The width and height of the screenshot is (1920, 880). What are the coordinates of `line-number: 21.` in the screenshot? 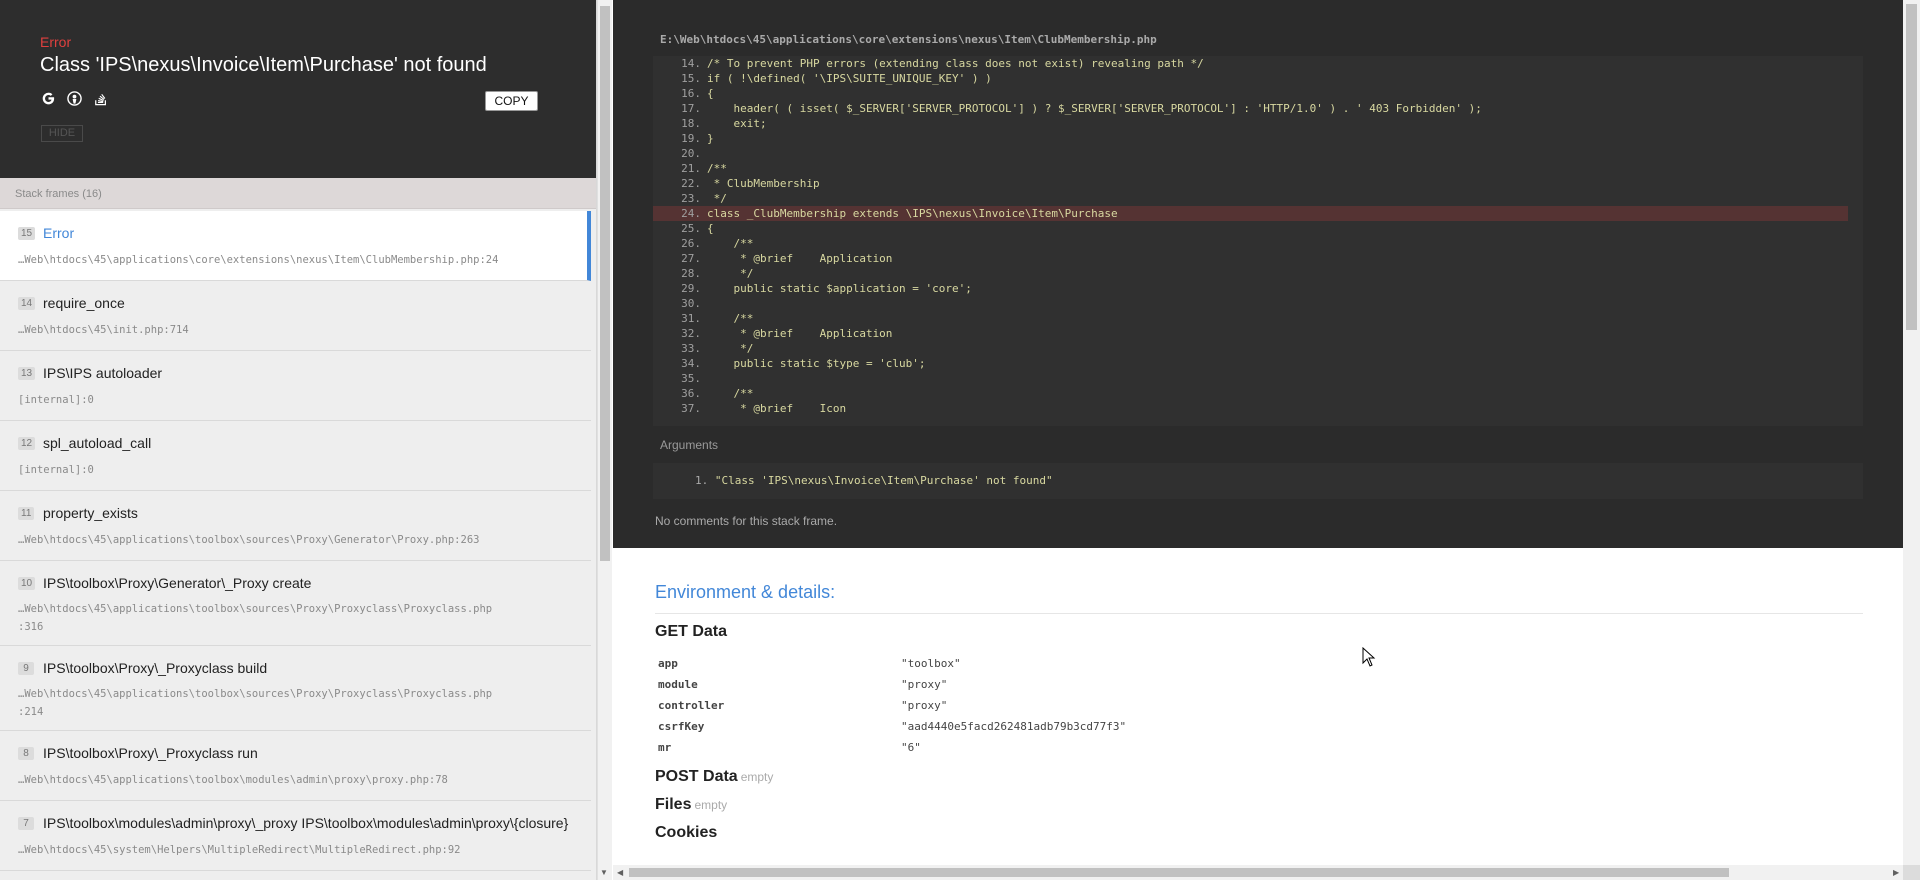 It's located at (691, 168).